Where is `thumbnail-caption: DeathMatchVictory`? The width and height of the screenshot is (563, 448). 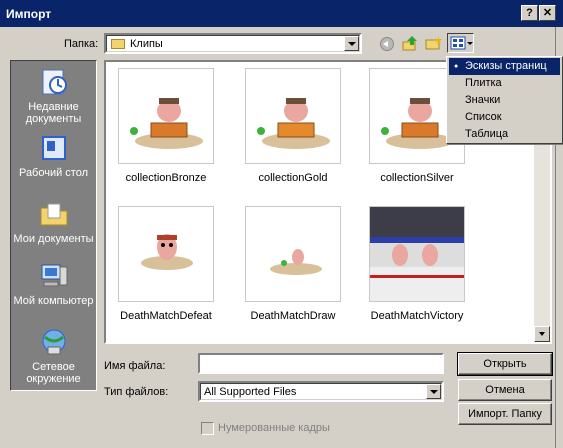 thumbnail-caption: DeathMatchVictory is located at coordinates (417, 316).